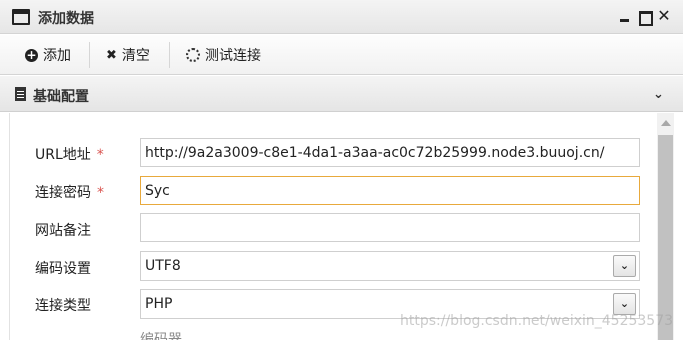 The image size is (683, 340). What do you see at coordinates (665, 237) in the screenshot?
I see `scrollbar-thumb` at bounding box center [665, 237].